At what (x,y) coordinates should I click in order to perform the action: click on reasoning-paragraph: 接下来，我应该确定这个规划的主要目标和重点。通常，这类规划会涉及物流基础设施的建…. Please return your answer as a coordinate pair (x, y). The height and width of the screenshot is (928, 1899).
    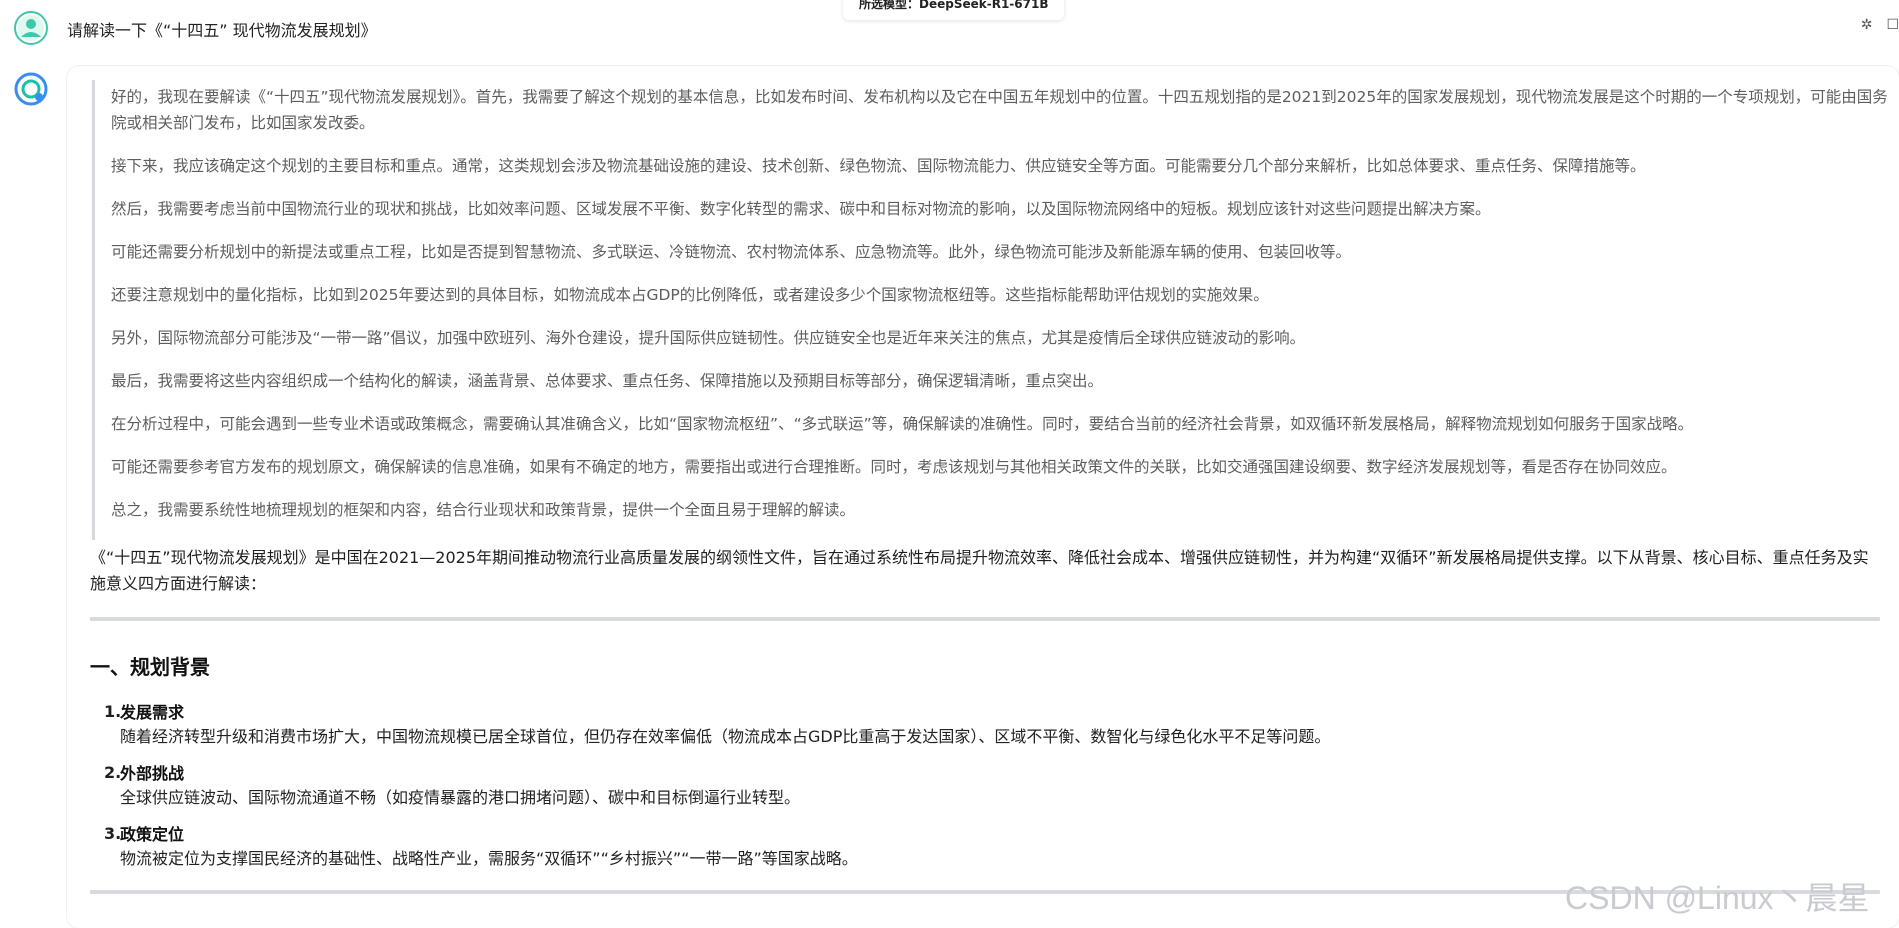
    Looking at the image, I should click on (878, 166).